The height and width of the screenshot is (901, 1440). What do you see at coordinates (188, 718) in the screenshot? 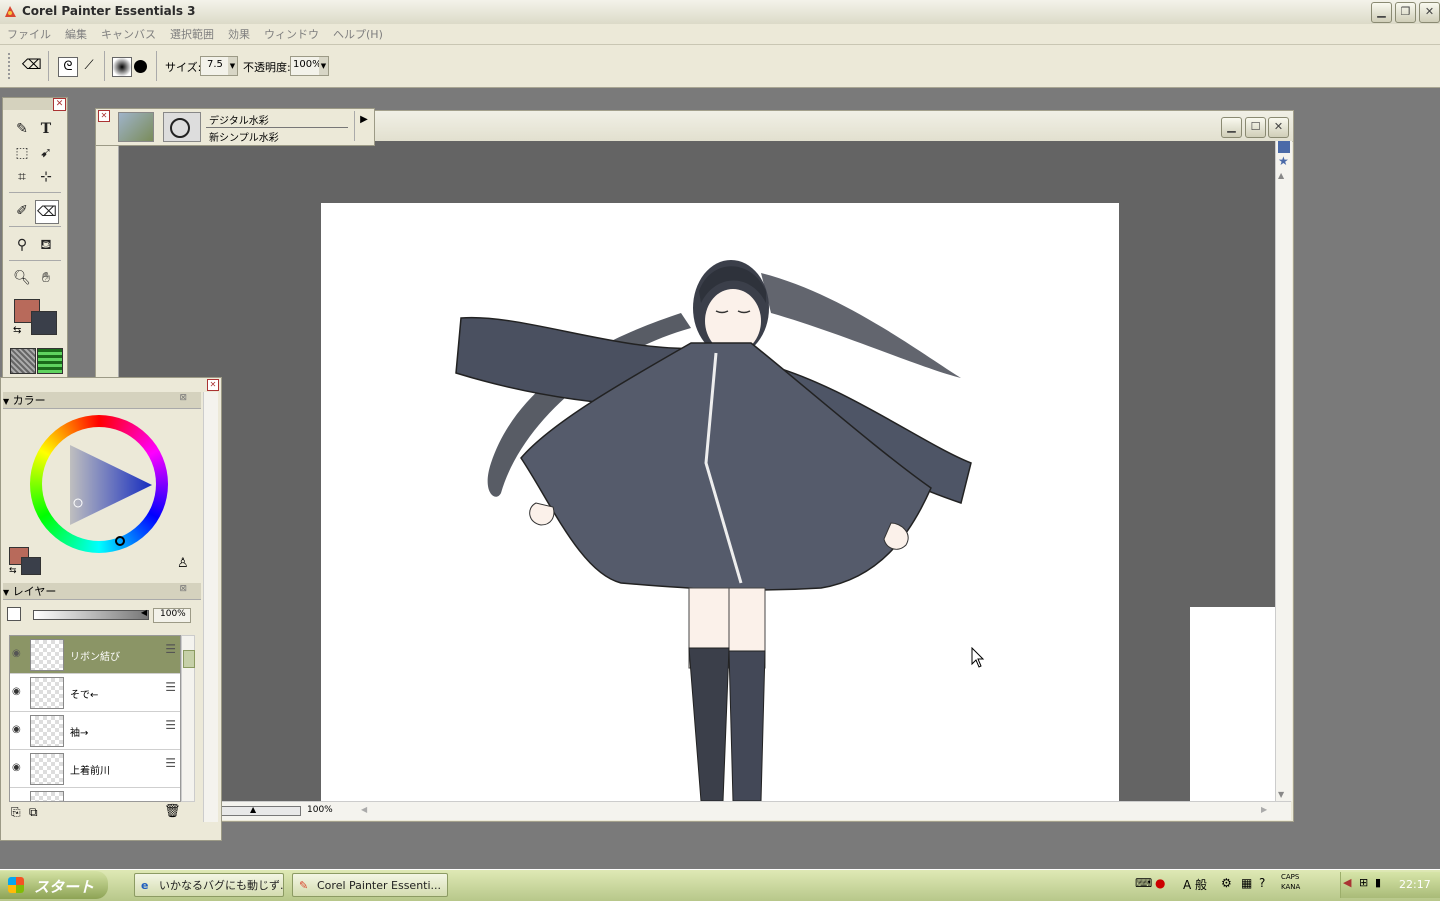
I see `layer-scrollbar` at bounding box center [188, 718].